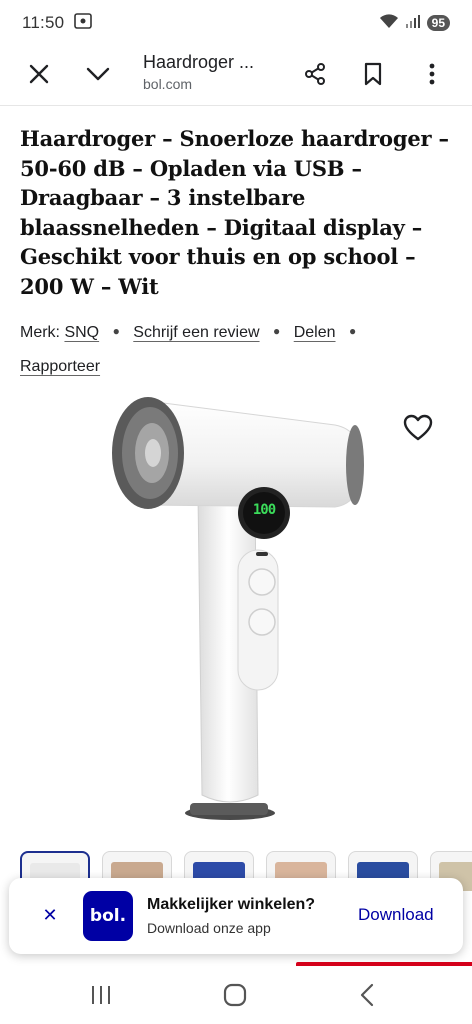  What do you see at coordinates (209, 928) in the screenshot?
I see `banner-subtitle: Download onze app` at bounding box center [209, 928].